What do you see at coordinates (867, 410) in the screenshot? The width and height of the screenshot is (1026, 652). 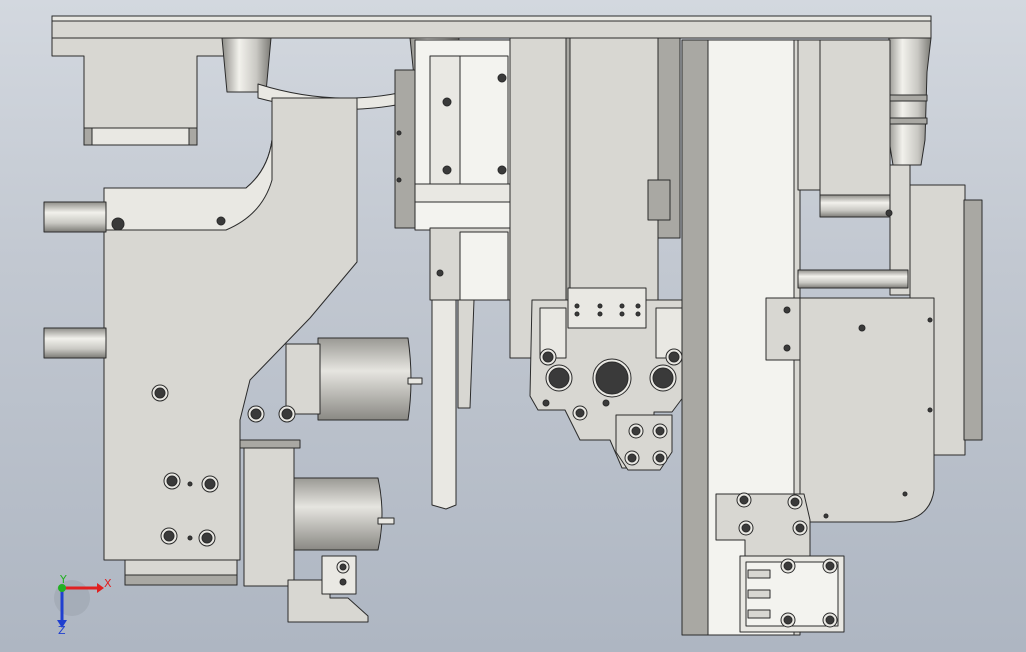 I see `motor-cover` at bounding box center [867, 410].